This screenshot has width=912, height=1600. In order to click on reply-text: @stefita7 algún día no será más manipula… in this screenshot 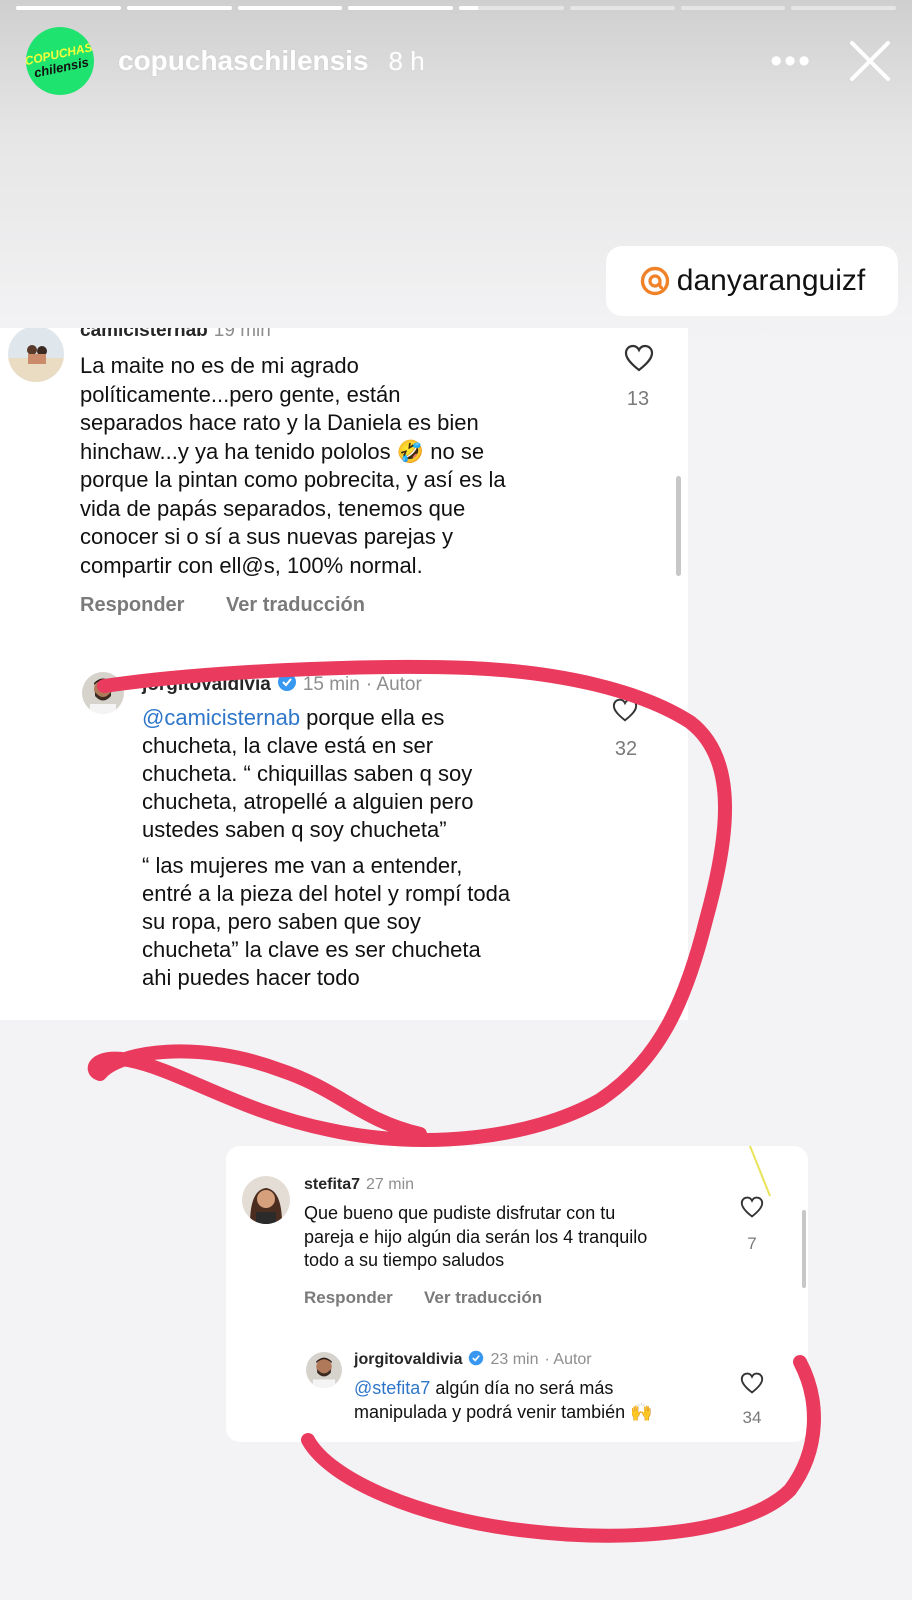, I will do `click(503, 1400)`.